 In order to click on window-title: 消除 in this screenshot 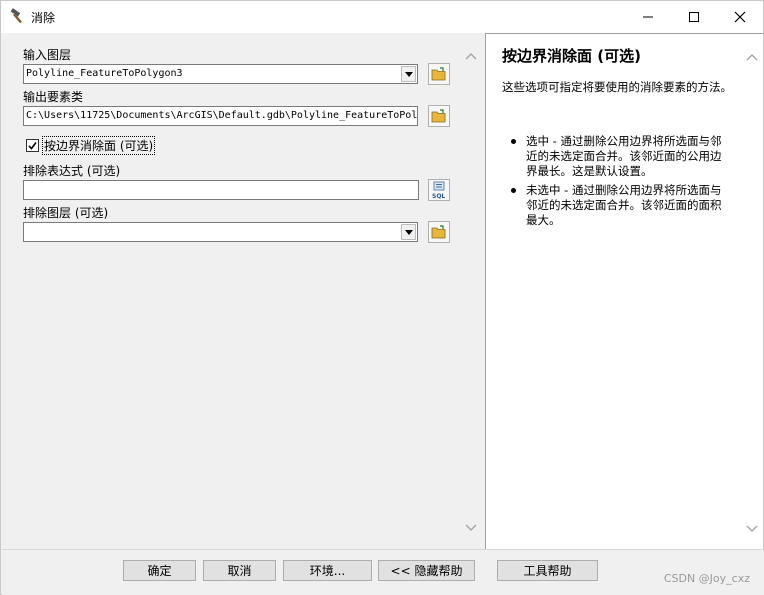, I will do `click(43, 18)`.